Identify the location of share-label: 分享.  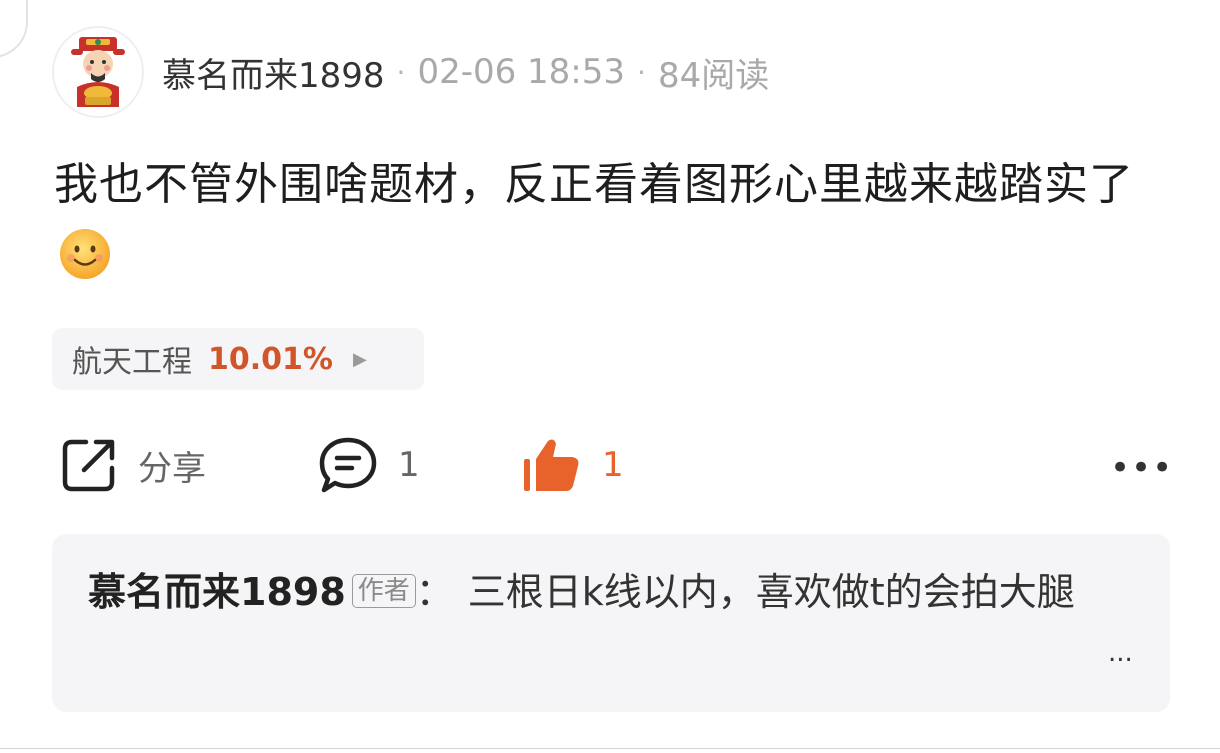
(172, 468).